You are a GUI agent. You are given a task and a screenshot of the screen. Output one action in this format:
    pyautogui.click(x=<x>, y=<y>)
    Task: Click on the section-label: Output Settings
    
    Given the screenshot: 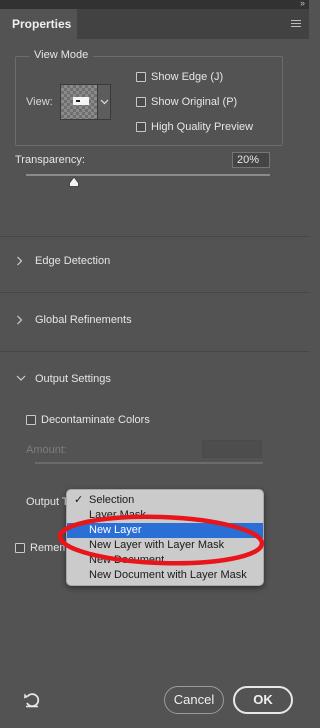 What is the action you would take?
    pyautogui.click(x=73, y=379)
    